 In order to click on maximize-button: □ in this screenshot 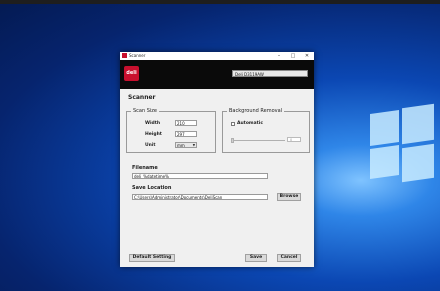, I will do `click(293, 56)`.